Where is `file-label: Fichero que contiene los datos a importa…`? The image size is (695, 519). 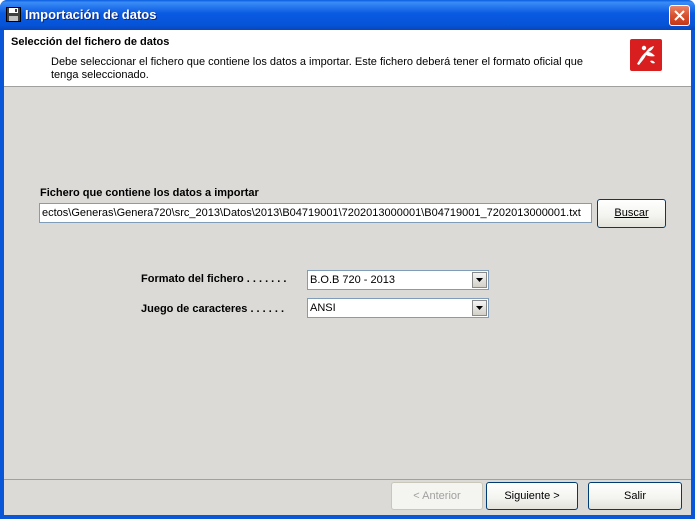
file-label: Fichero que contiene los datos a importa… is located at coordinates (149, 193).